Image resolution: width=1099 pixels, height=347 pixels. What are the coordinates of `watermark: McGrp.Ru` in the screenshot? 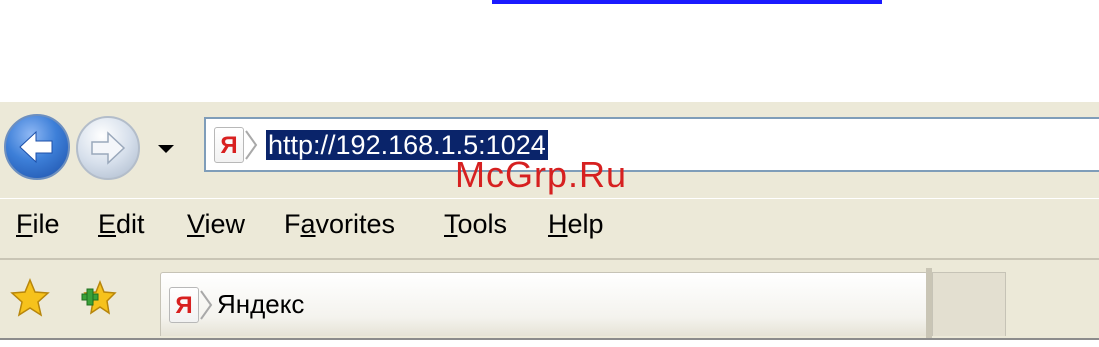 It's located at (541, 174).